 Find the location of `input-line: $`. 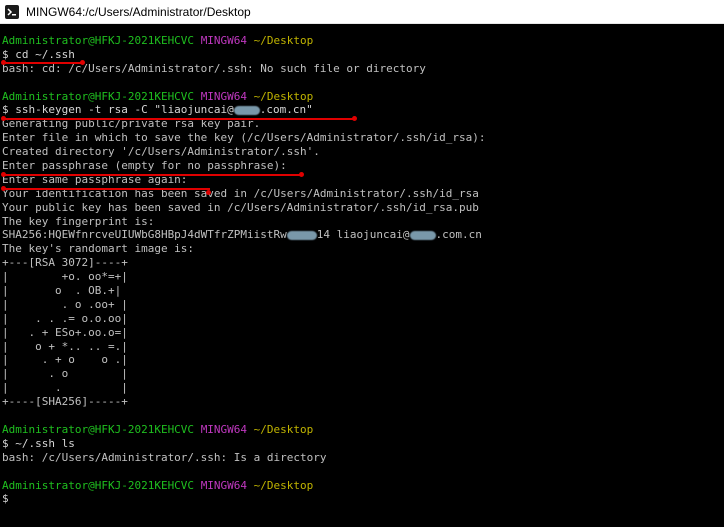

input-line: $ is located at coordinates (361, 499).